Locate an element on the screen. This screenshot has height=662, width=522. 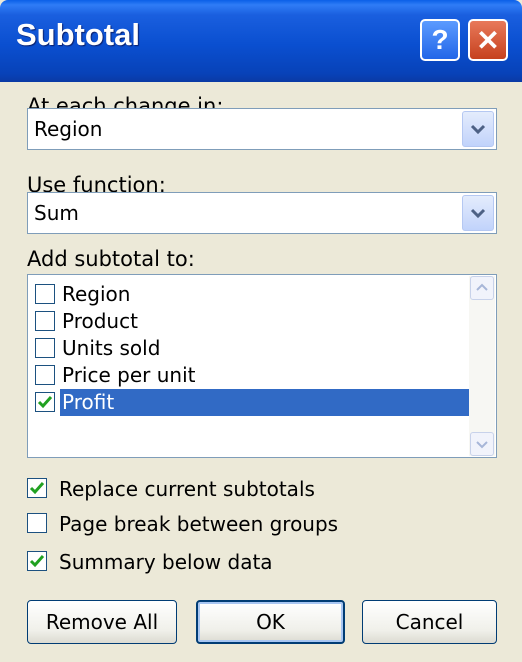
ok-button: OK is located at coordinates (270, 622).